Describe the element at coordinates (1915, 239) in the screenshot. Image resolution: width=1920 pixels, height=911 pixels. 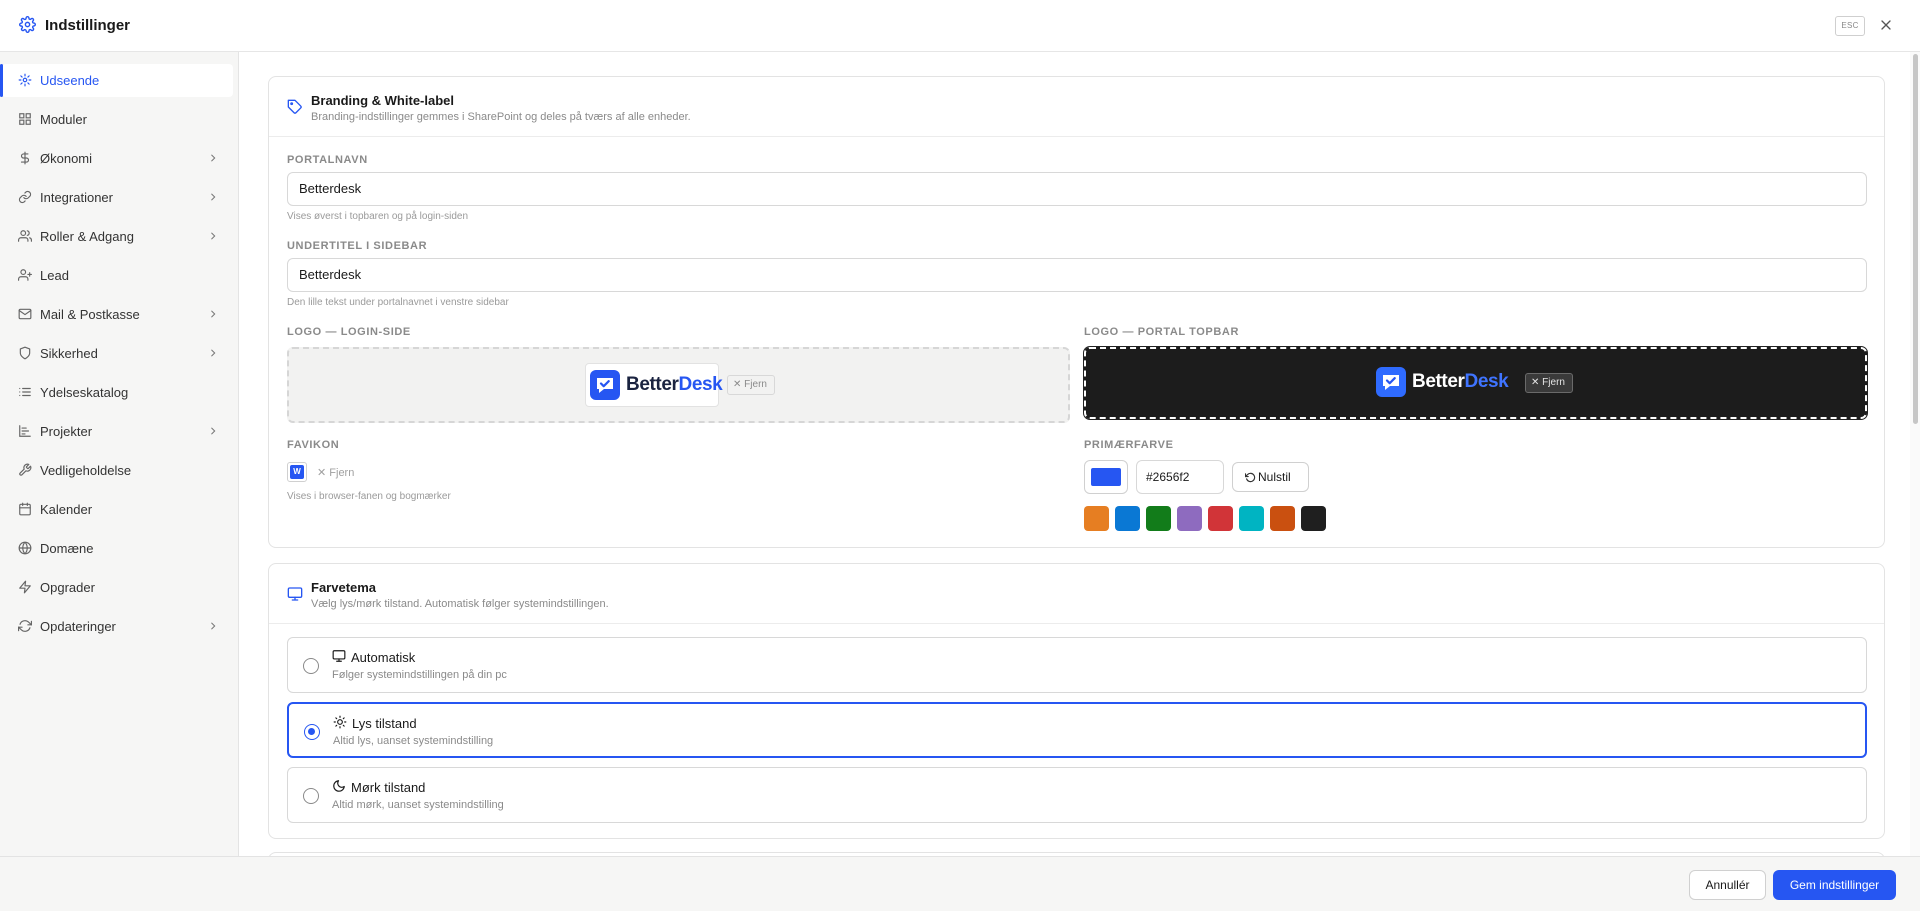
I see `scrollbar-thumb` at that location.